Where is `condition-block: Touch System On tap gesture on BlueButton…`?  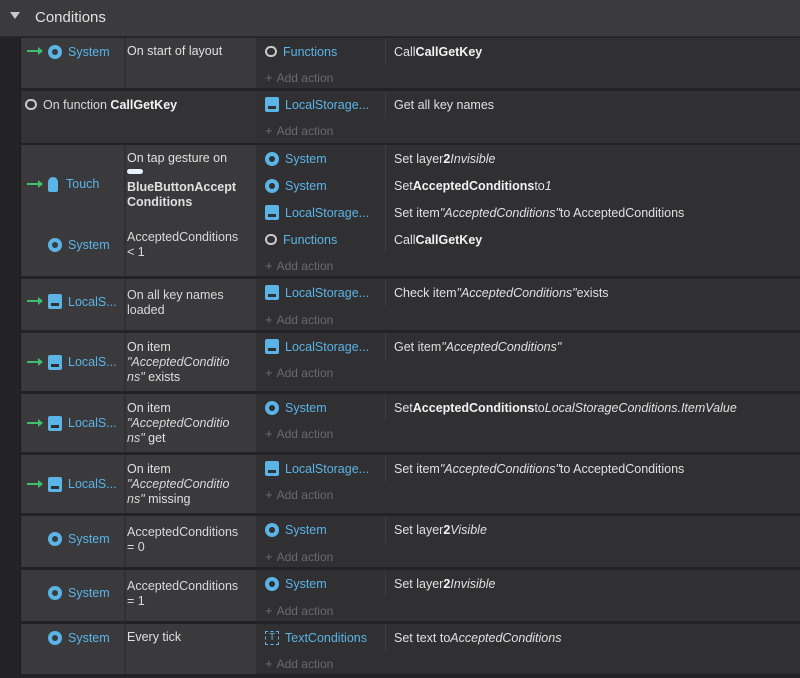 condition-block: Touch System On tap gesture on BlueButton… is located at coordinates (138, 210).